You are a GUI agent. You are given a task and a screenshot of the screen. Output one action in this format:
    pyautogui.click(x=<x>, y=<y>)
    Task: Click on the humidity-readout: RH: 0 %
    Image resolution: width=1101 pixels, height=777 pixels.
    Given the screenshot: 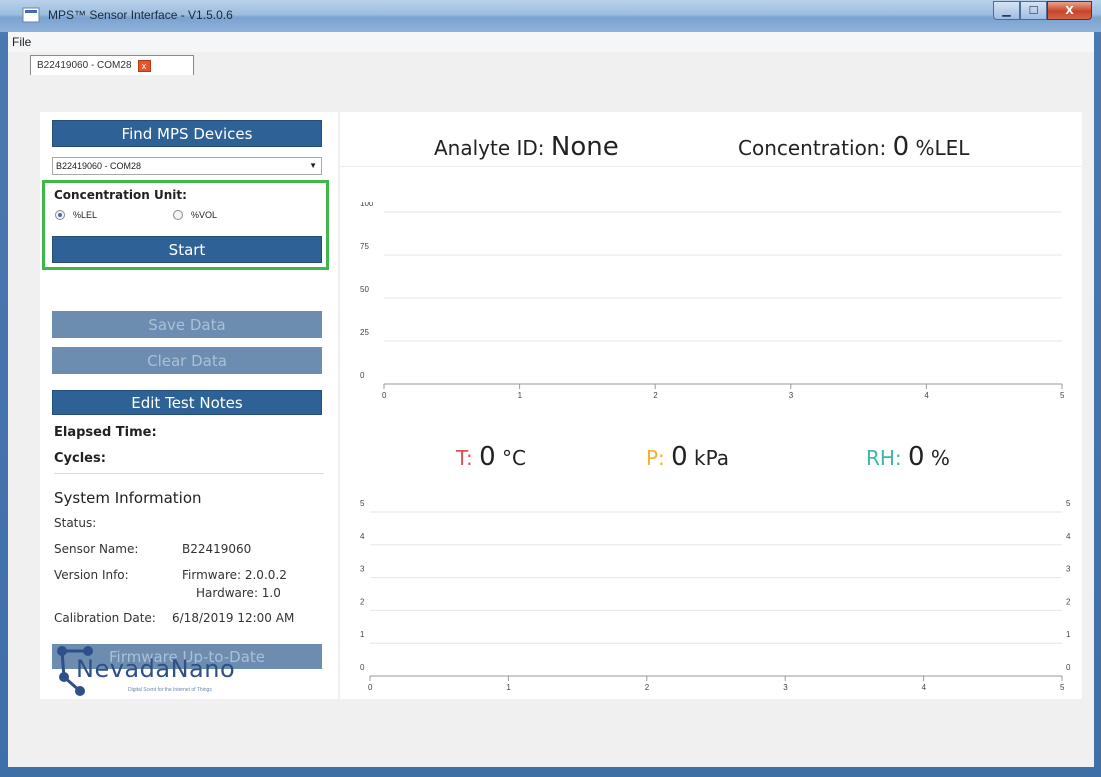 What is the action you would take?
    pyautogui.click(x=908, y=457)
    